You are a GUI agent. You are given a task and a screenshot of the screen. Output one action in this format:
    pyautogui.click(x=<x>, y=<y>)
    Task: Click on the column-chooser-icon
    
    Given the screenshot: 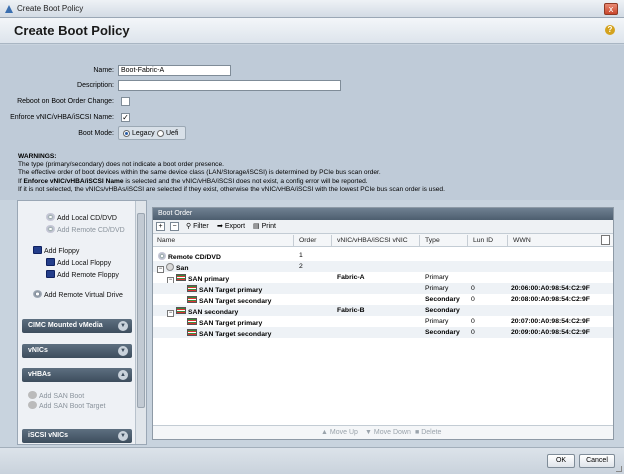 What is the action you would take?
    pyautogui.click(x=605, y=240)
    